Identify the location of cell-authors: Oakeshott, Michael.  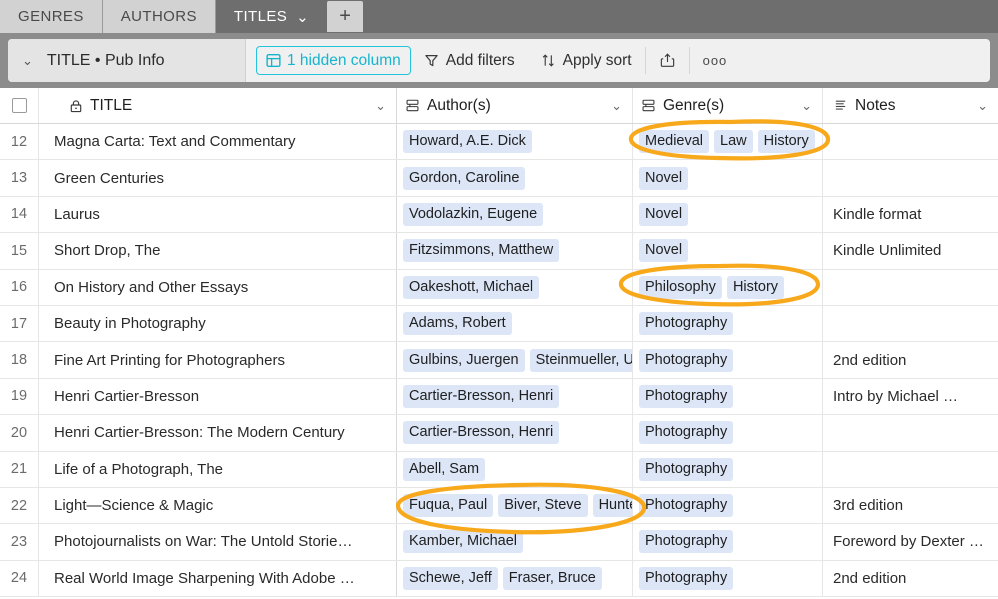
(514, 287).